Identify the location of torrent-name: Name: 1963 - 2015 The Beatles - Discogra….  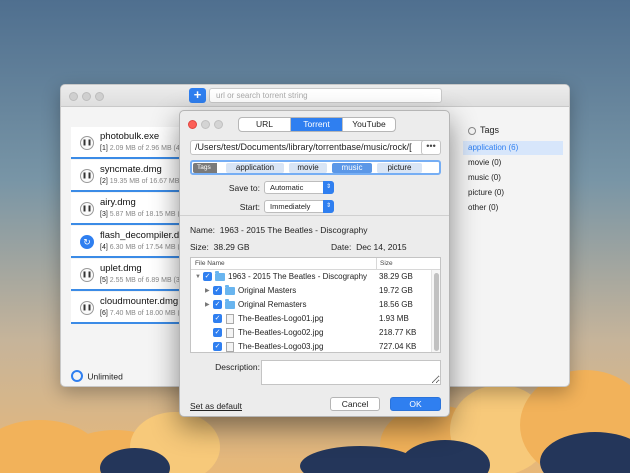
(279, 230).